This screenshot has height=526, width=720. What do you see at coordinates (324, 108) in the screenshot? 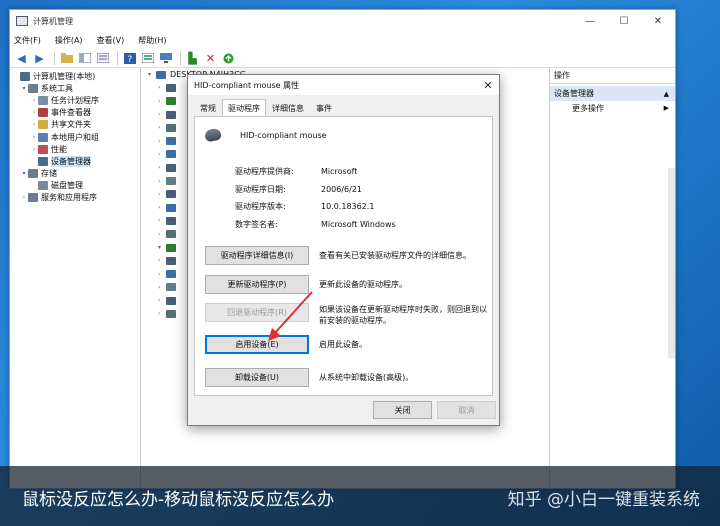
I see `tab-events: 事件` at bounding box center [324, 108].